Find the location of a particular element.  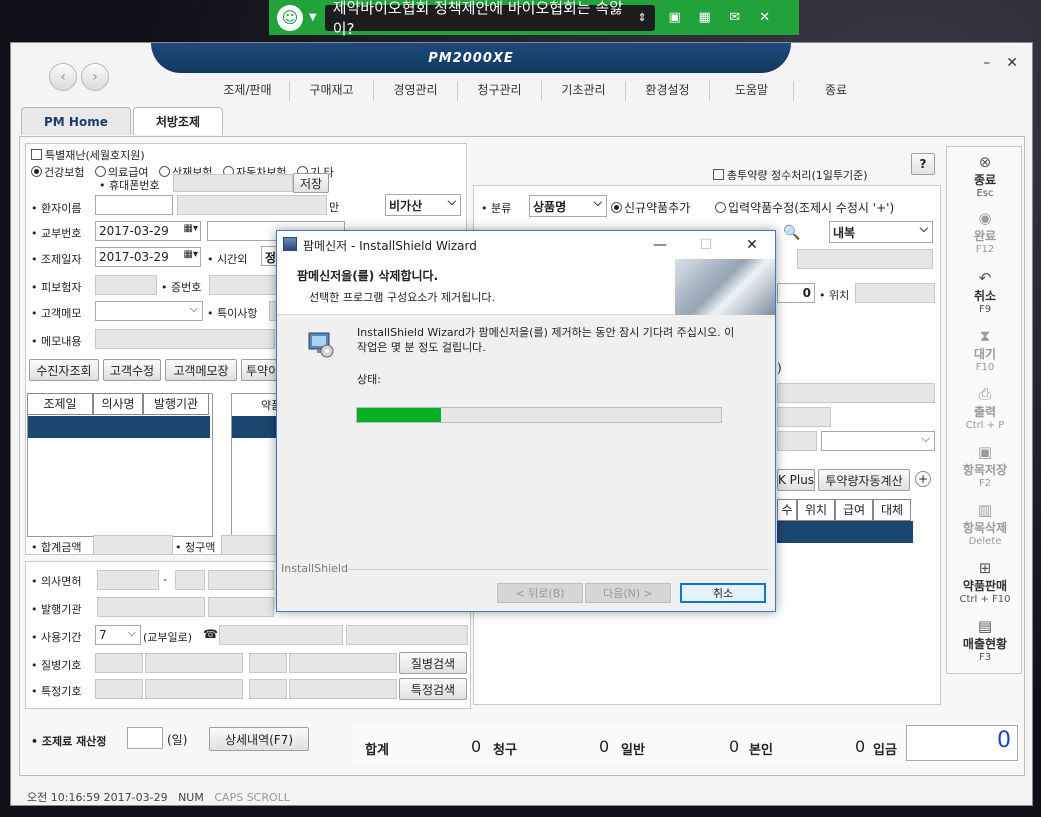

radio-new-drug: 신규약품추가 is located at coordinates (650, 207).